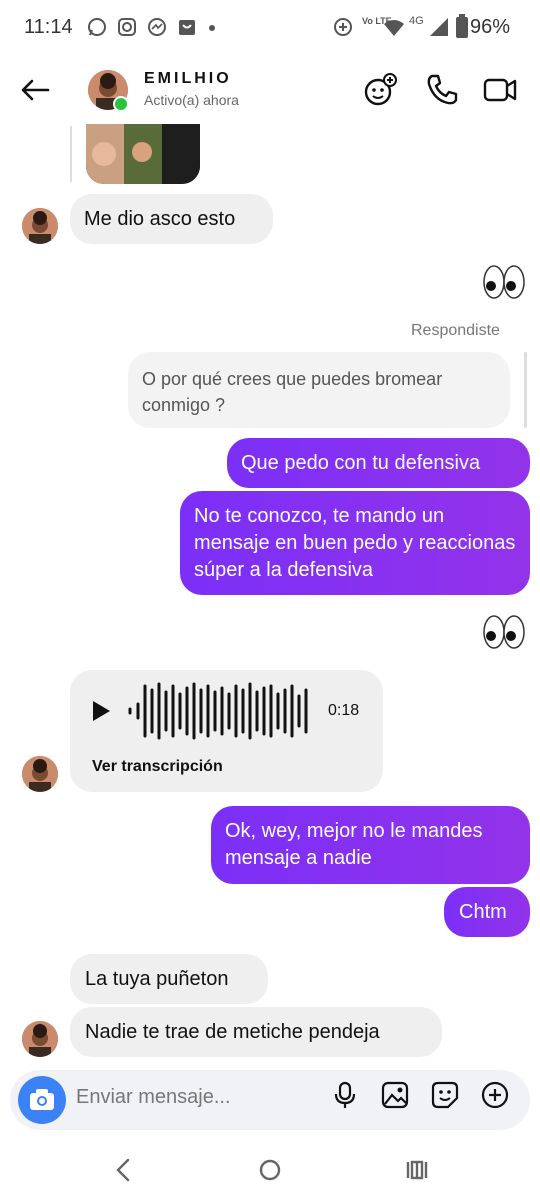 This screenshot has height=1200, width=540. What do you see at coordinates (394, 28) in the screenshot?
I see `wifi-icon` at bounding box center [394, 28].